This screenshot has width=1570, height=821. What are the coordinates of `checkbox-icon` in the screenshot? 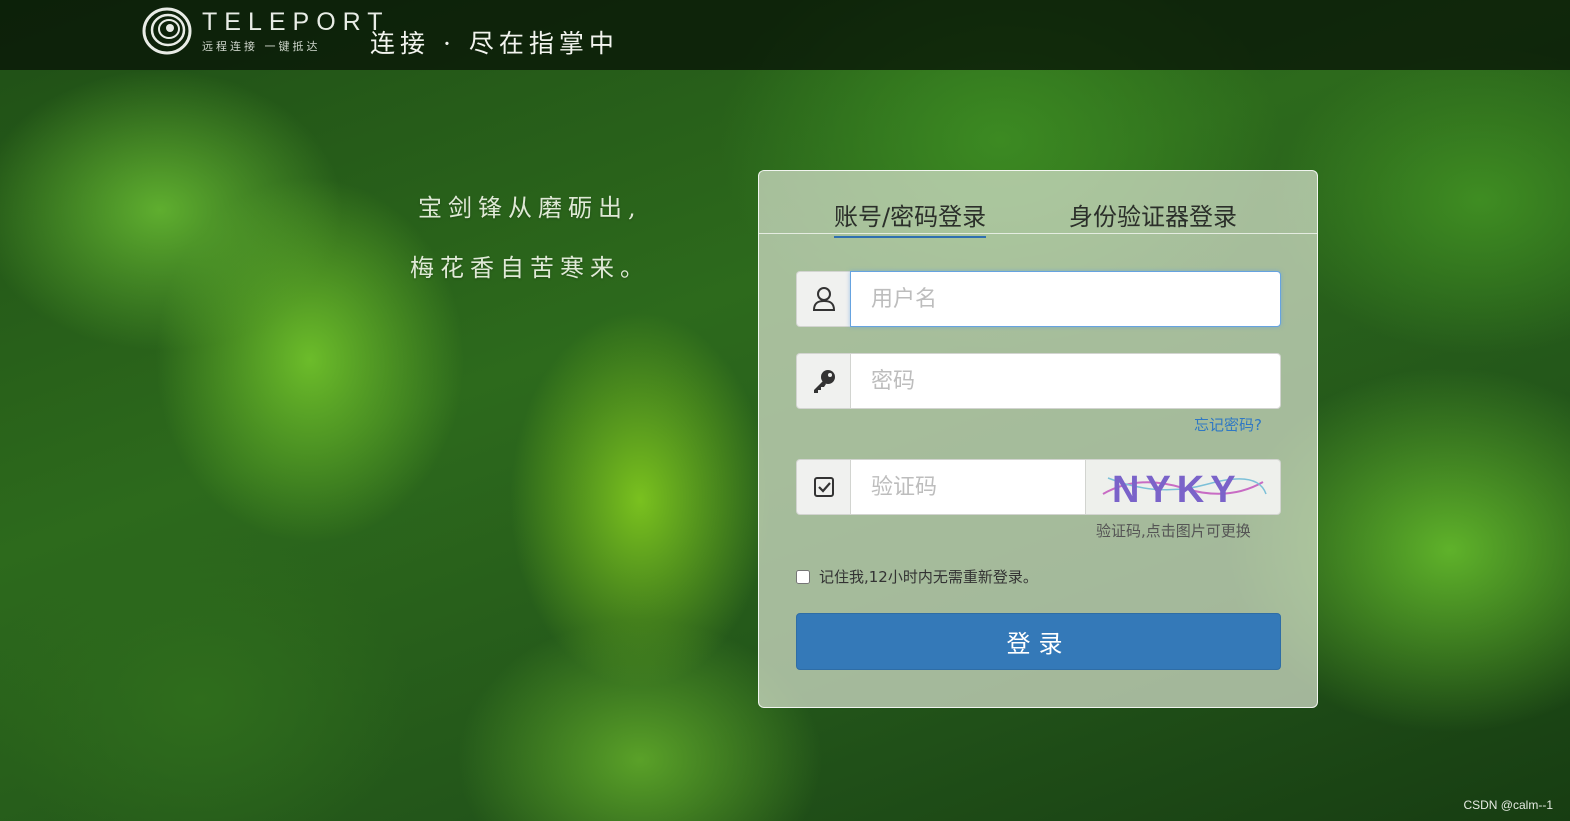 It's located at (823, 487).